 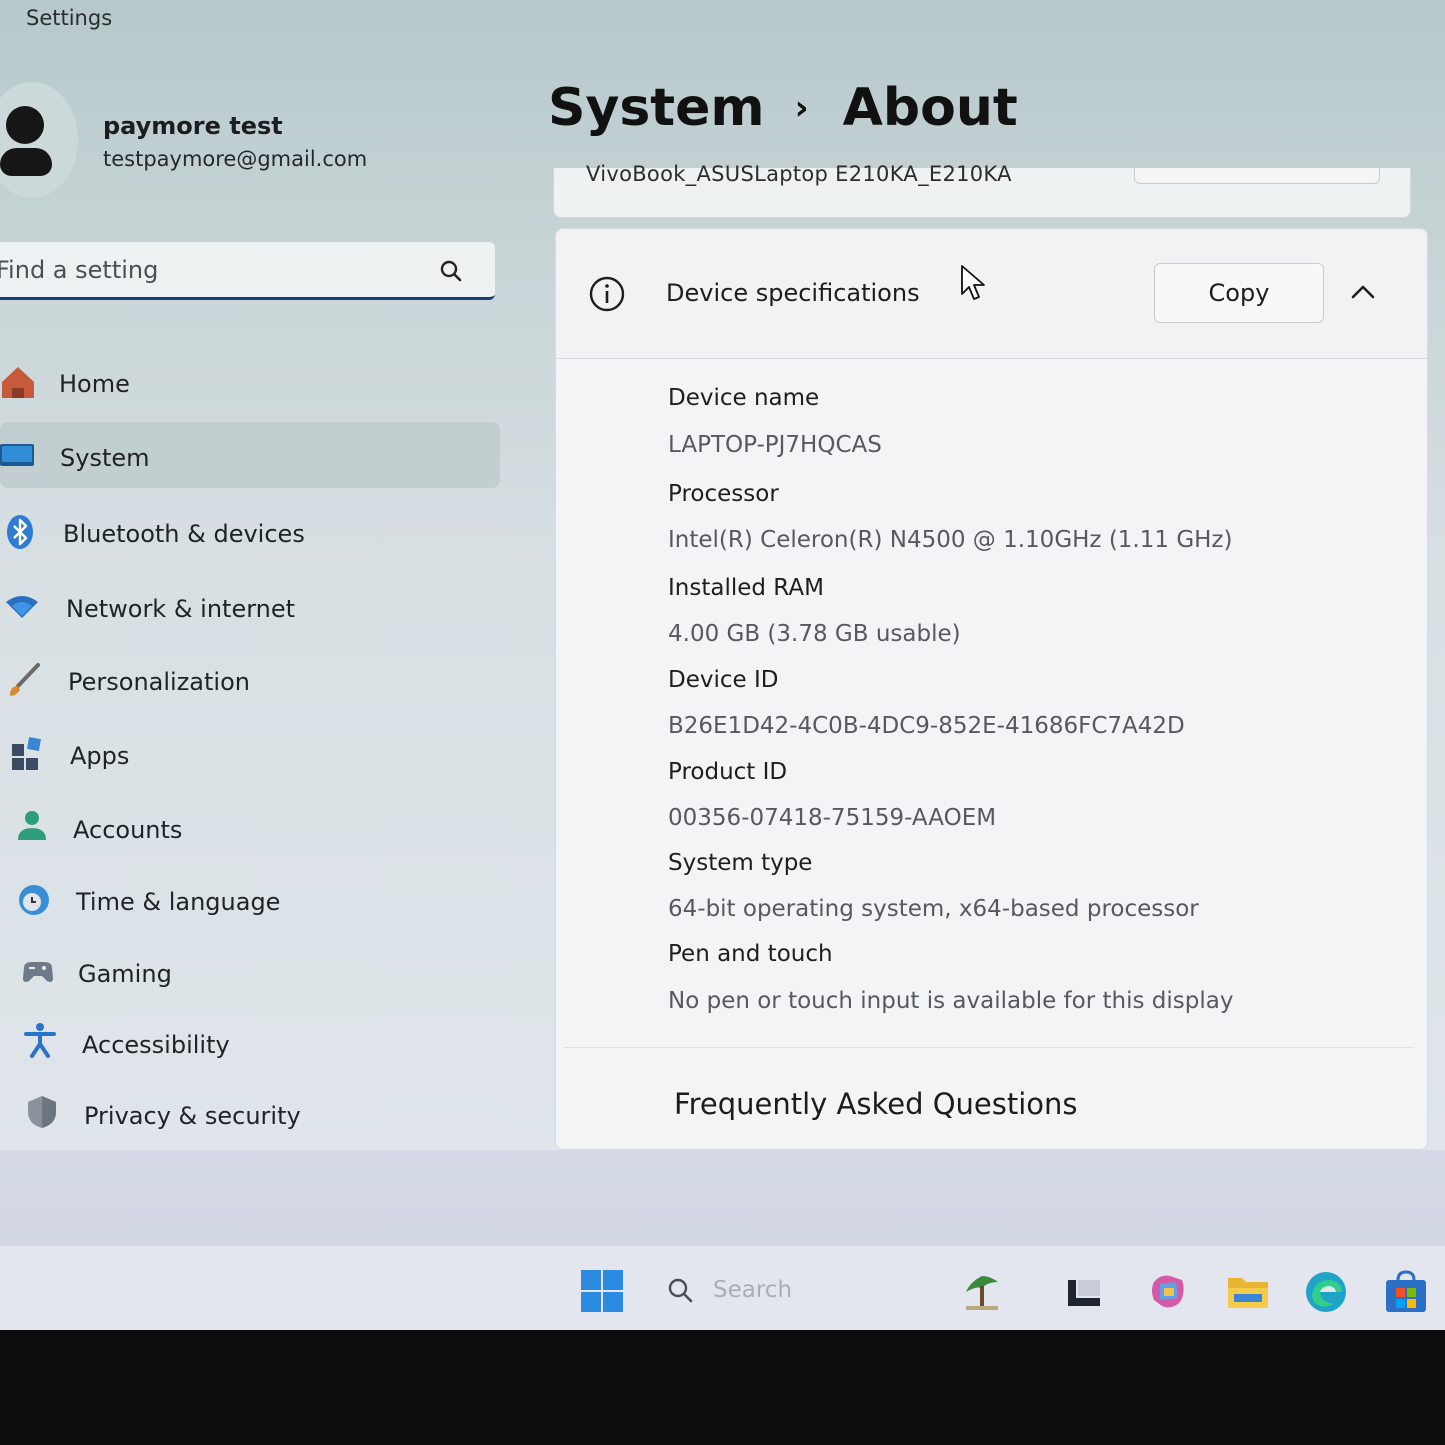 What do you see at coordinates (876, 1104) in the screenshot?
I see `faq-title: Frequently Asked Questions` at bounding box center [876, 1104].